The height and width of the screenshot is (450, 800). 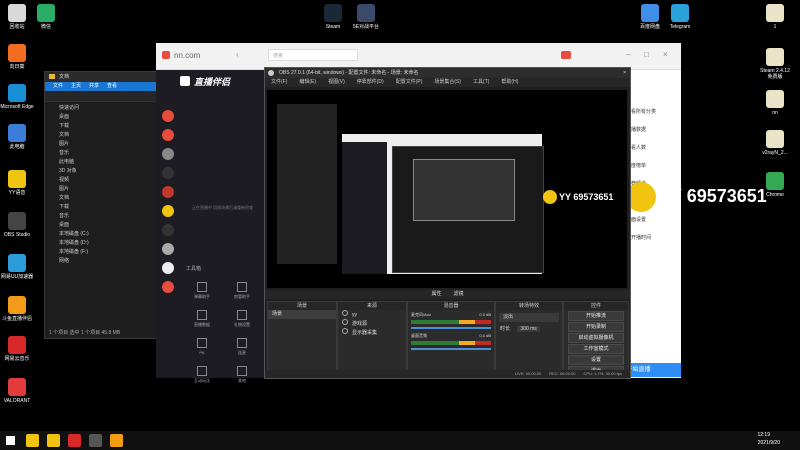 I want to click on tool-item: 弹幕助手, so click(x=202, y=294).